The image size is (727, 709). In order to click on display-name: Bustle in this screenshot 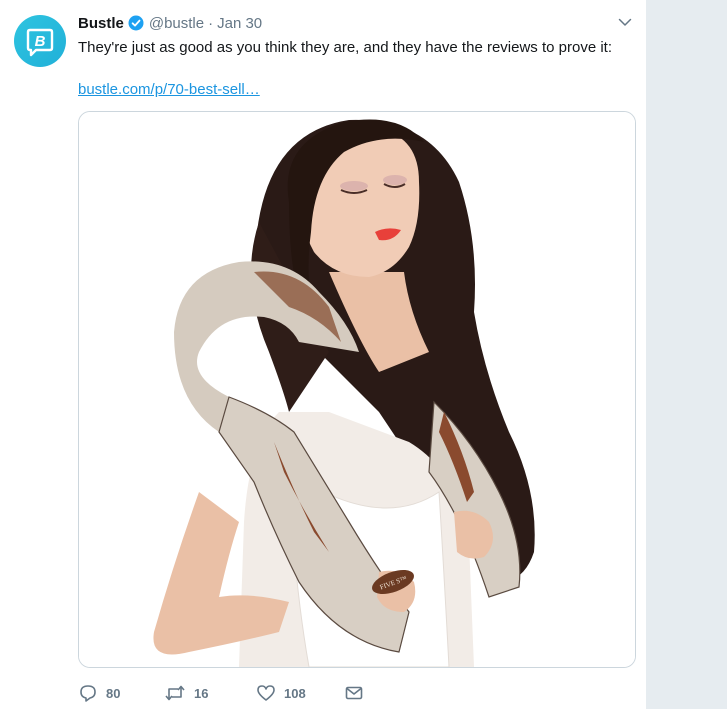, I will do `click(101, 23)`.